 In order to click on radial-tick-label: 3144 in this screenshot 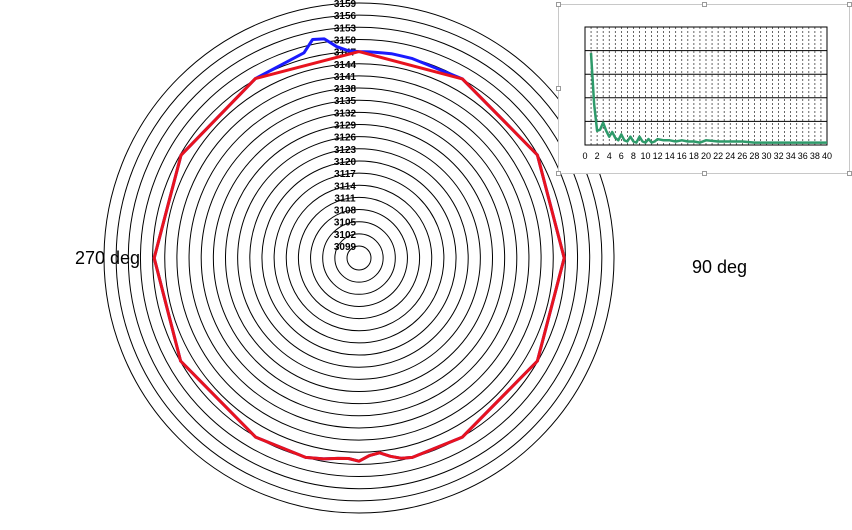, I will do `click(345, 65)`.